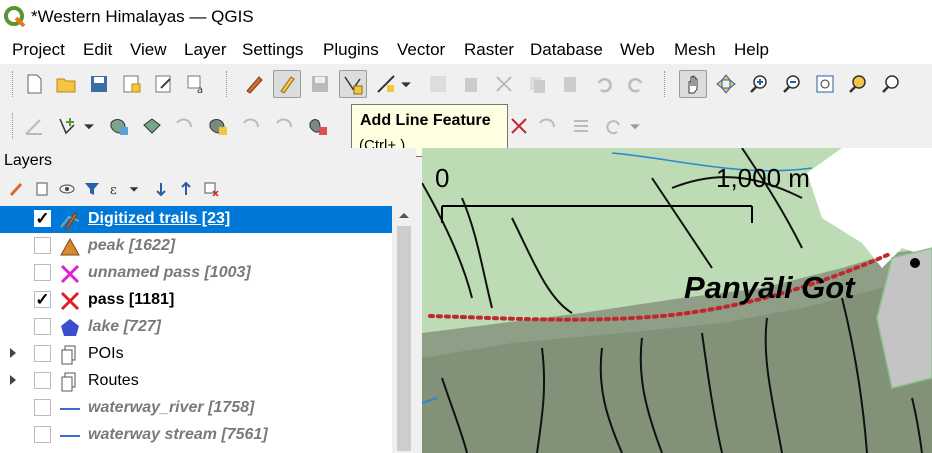  Describe the element at coordinates (196, 84) in the screenshot. I see `style-manager-icon: a` at that location.